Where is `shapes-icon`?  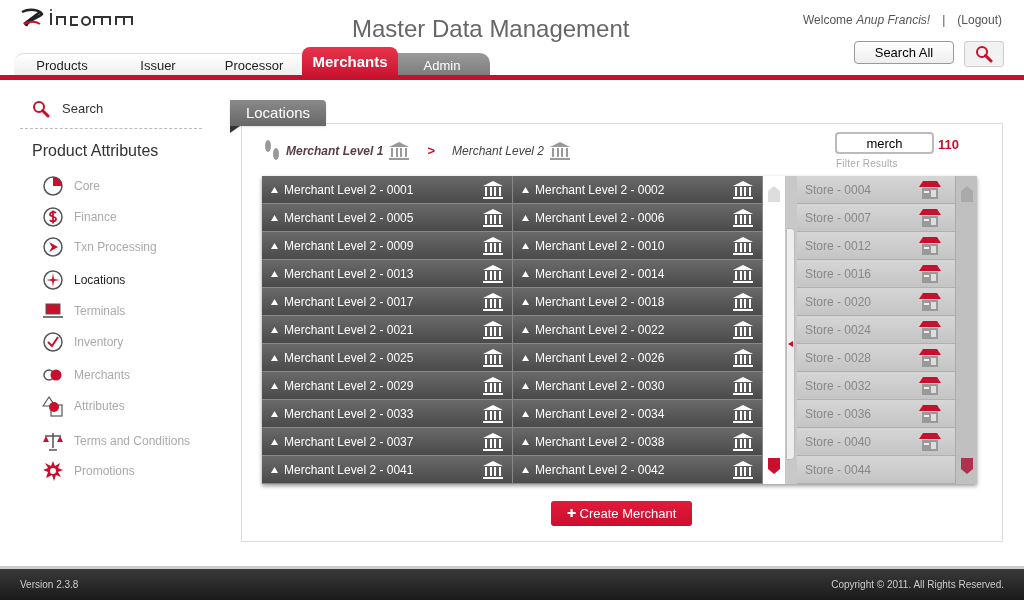 shapes-icon is located at coordinates (53, 406).